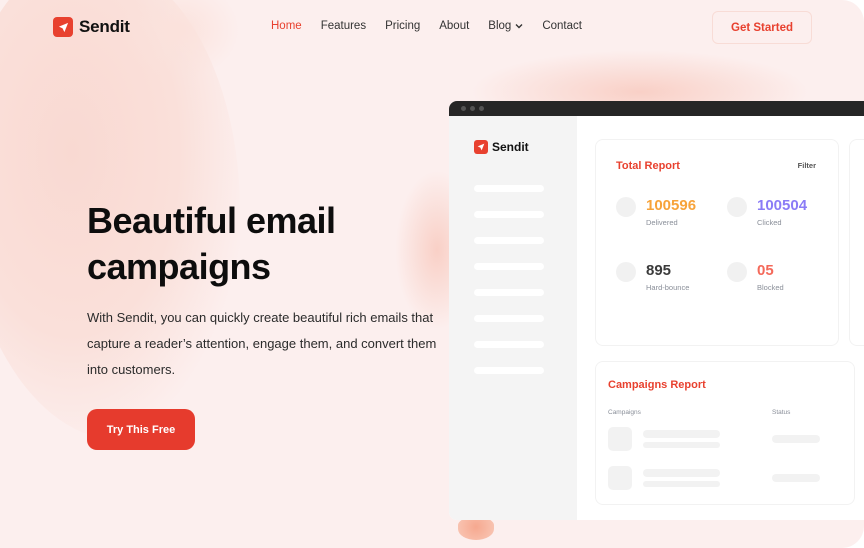 The image size is (864, 548). What do you see at coordinates (562, 26) in the screenshot?
I see `nav-contact: Contact` at bounding box center [562, 26].